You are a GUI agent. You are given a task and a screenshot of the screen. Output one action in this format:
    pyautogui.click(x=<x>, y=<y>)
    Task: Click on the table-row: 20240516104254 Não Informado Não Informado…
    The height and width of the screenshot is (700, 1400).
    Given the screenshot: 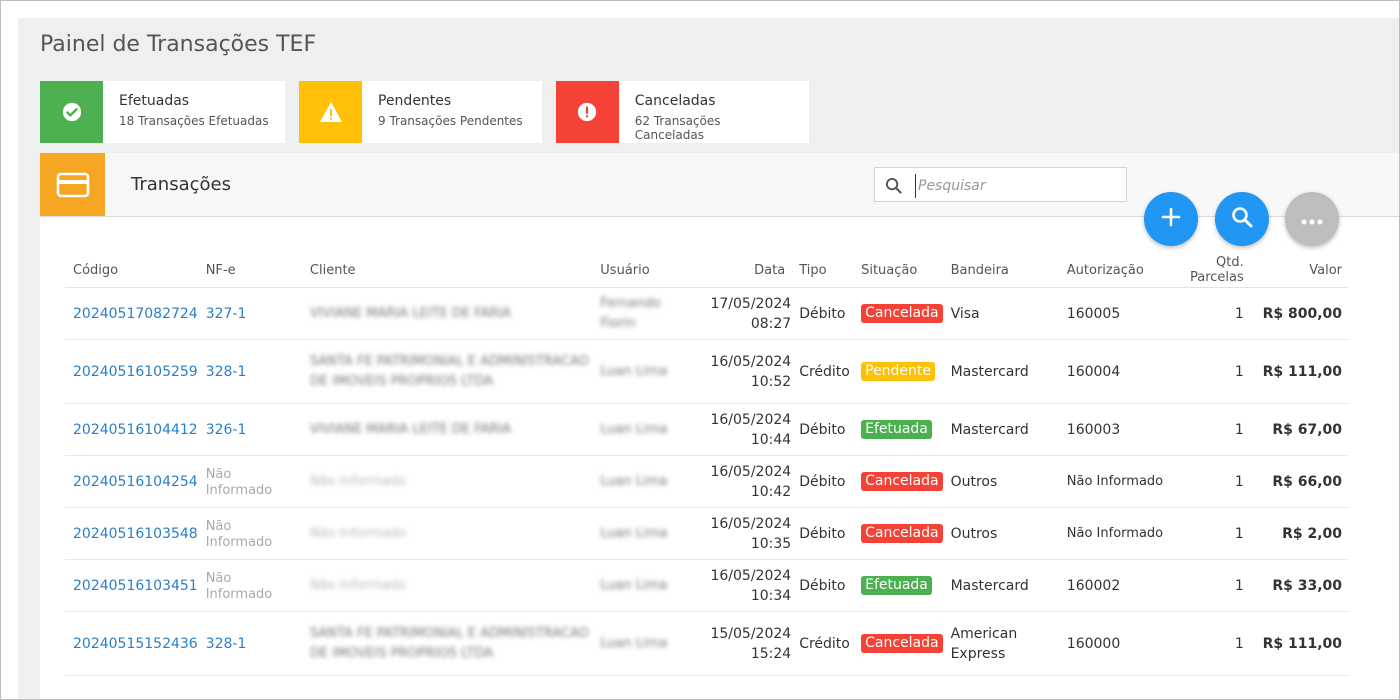 What is the action you would take?
    pyautogui.click(x=706, y=481)
    